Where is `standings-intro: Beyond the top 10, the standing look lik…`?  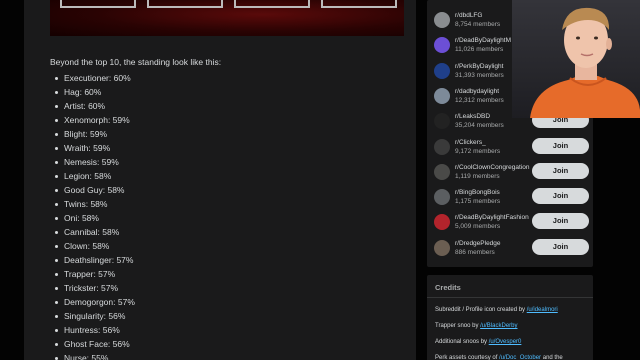
standings-intro: Beyond the top 10, the standing look lik… is located at coordinates (136, 62).